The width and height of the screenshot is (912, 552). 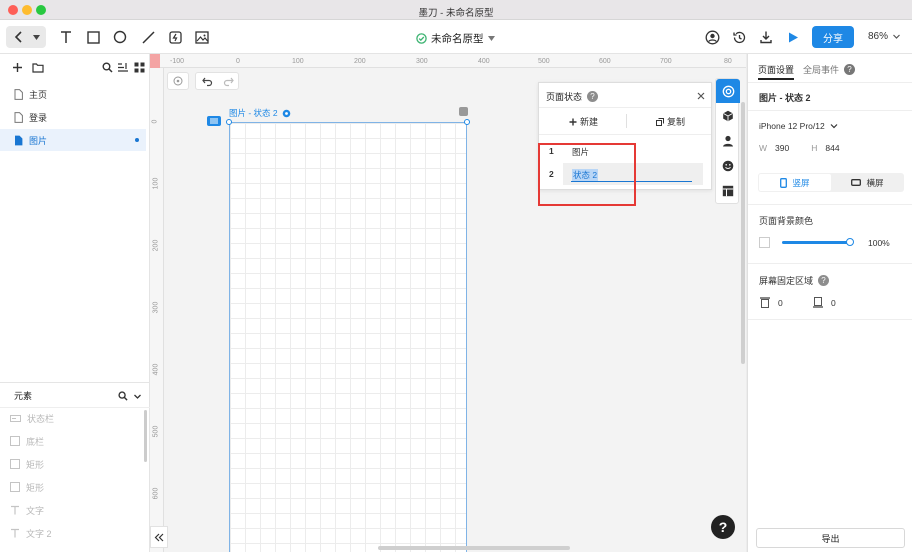 I want to click on back-button, so click(x=26, y=37).